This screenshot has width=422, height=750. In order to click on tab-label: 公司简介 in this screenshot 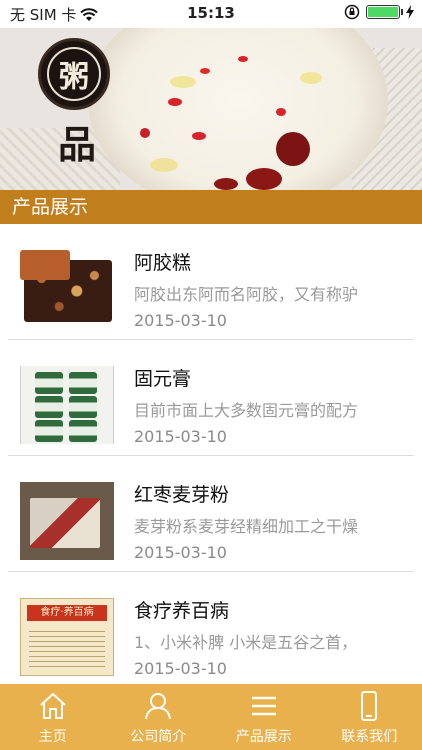, I will do `click(158, 737)`.